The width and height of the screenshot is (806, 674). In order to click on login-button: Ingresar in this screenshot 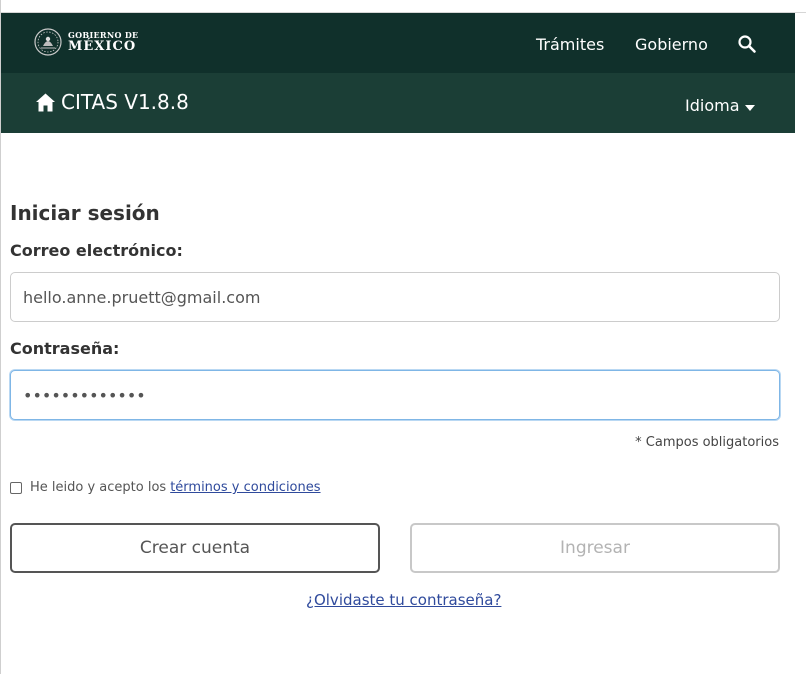, I will do `click(595, 548)`.